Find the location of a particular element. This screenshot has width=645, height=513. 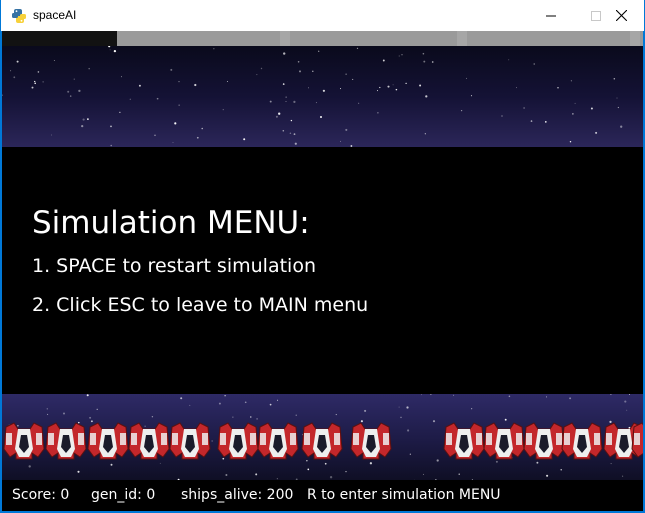

gen-id-label: gen_id: 0 is located at coordinates (123, 495).